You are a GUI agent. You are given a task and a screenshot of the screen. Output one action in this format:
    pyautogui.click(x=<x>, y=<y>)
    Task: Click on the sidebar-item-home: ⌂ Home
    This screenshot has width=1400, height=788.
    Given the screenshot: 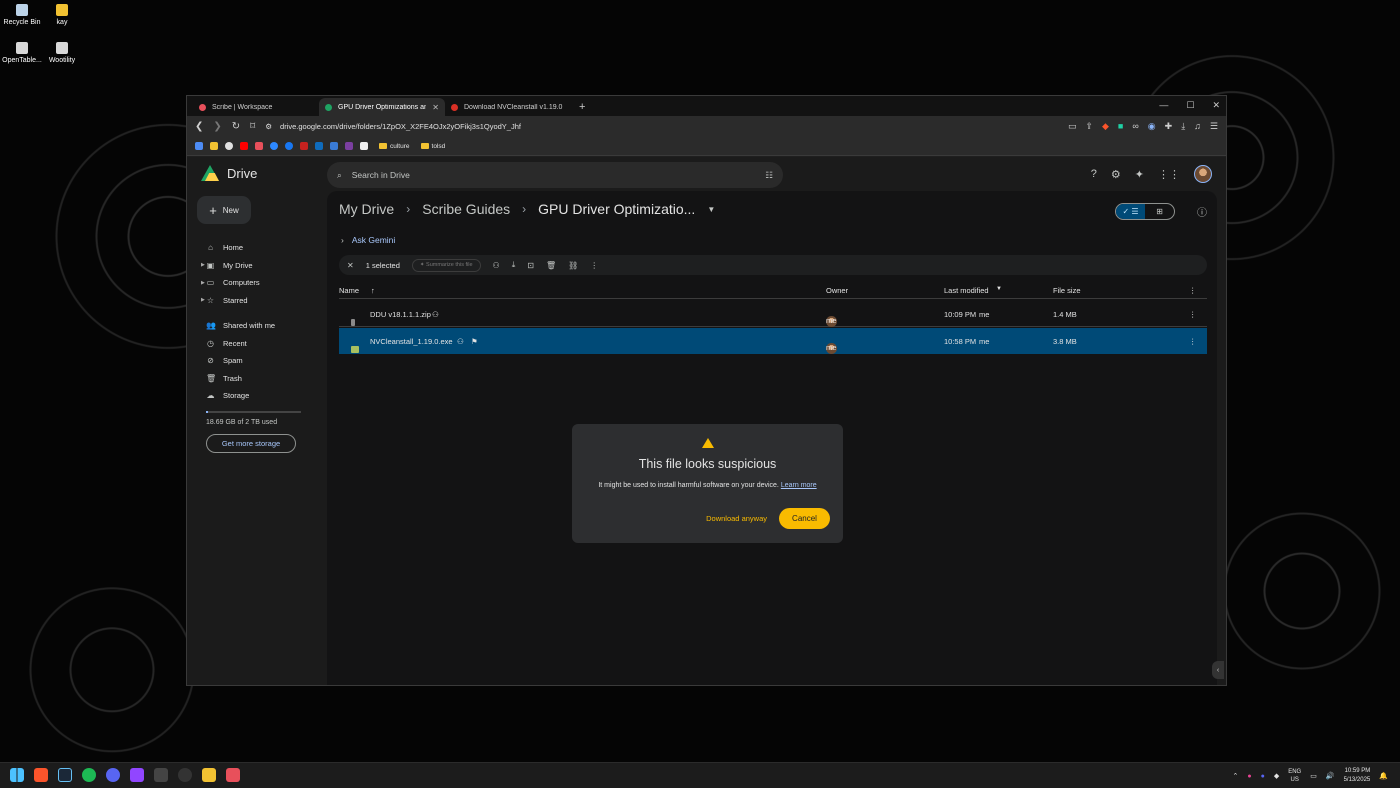 What is the action you would take?
    pyautogui.click(x=252, y=248)
    